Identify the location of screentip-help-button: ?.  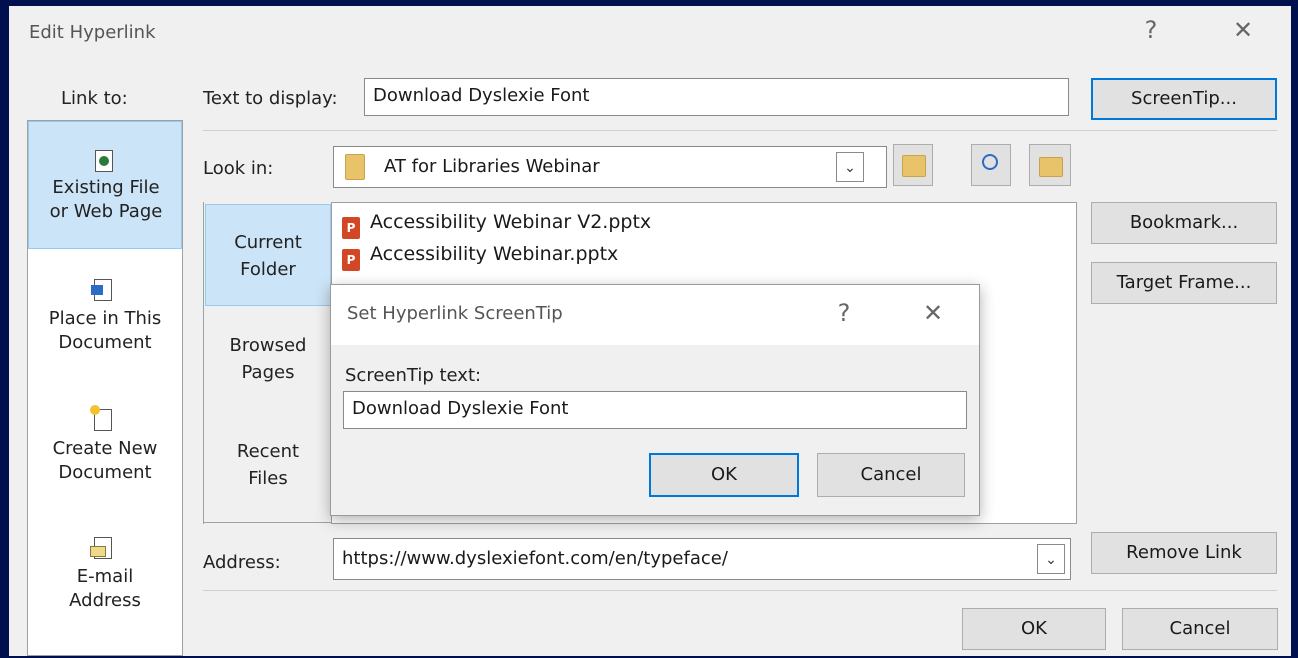
(844, 313).